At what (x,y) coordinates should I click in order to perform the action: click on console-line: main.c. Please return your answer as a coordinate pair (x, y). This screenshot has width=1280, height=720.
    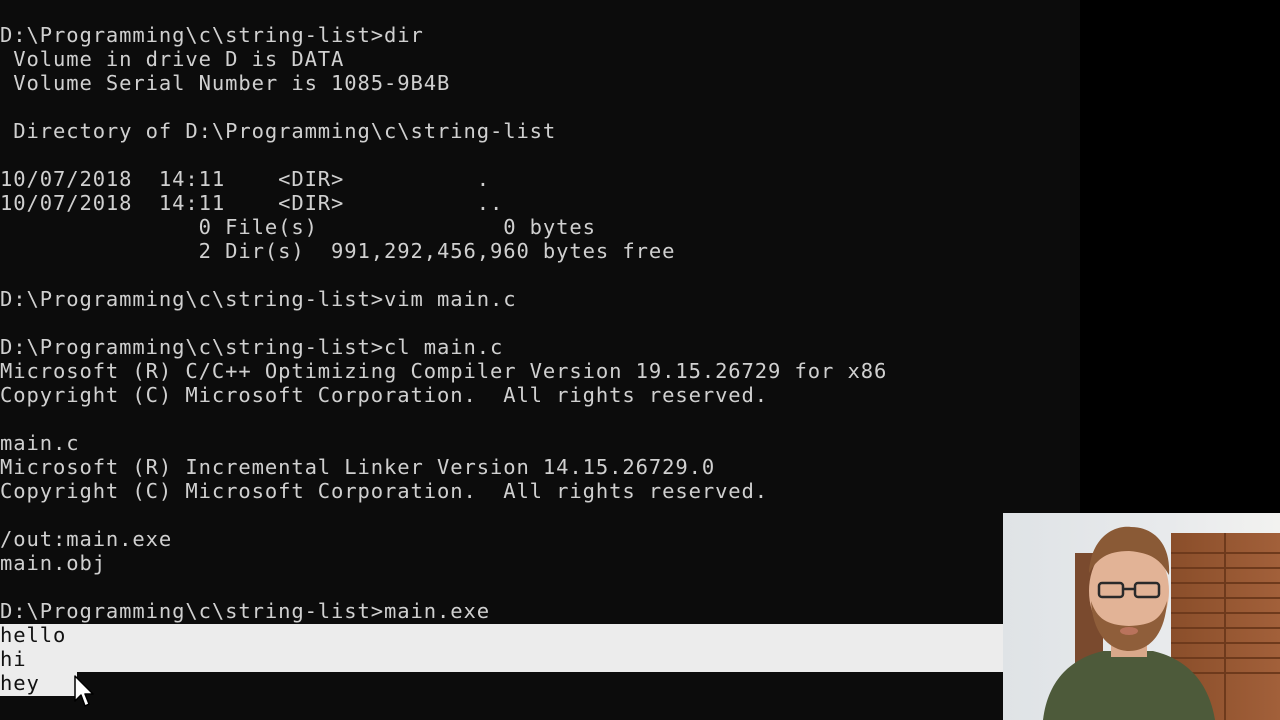
    Looking at the image, I should click on (40, 443).